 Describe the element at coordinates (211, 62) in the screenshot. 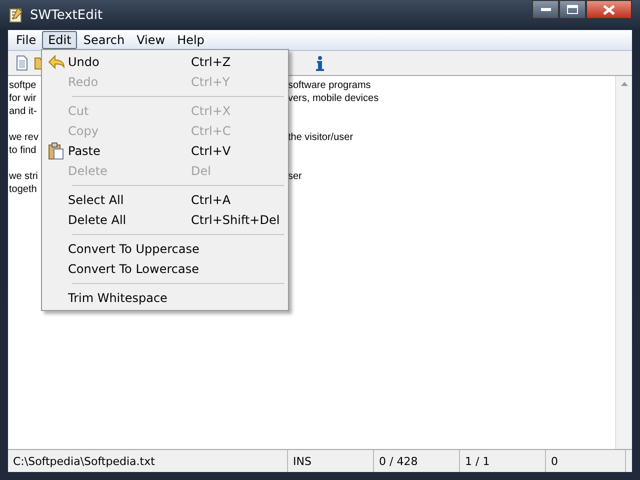

I see `shortcut-text: Ctrl+Z` at that location.